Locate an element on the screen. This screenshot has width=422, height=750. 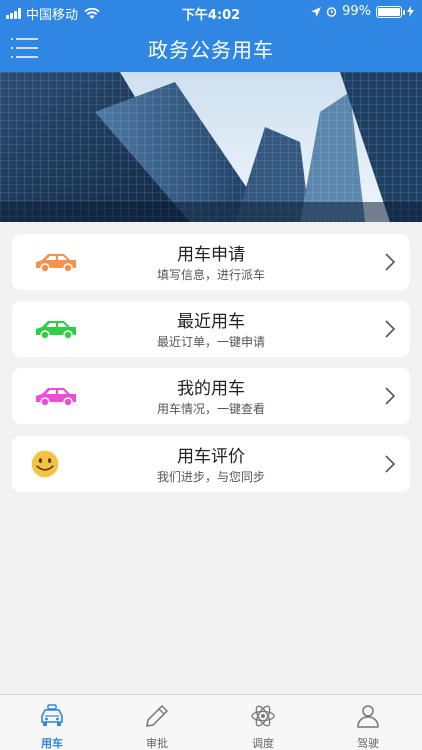
location-arrow-icon is located at coordinates (316, 11).